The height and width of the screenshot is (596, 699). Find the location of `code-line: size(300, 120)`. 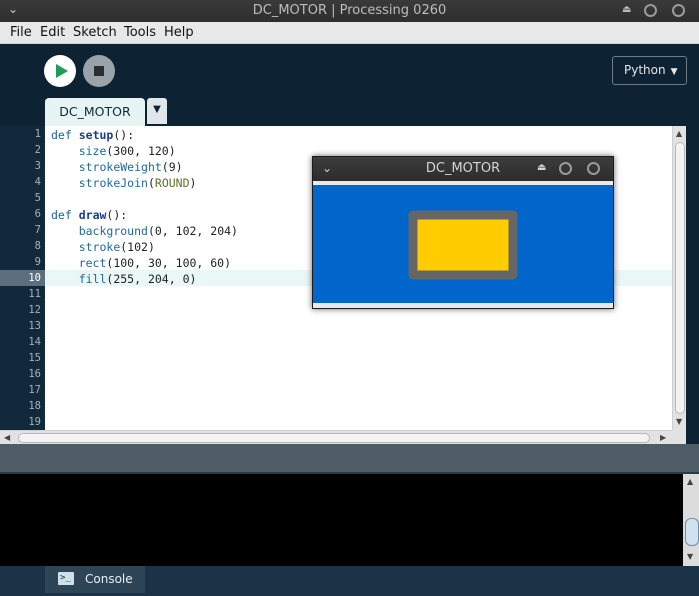

code-line: size(300, 120) is located at coordinates (127, 151).